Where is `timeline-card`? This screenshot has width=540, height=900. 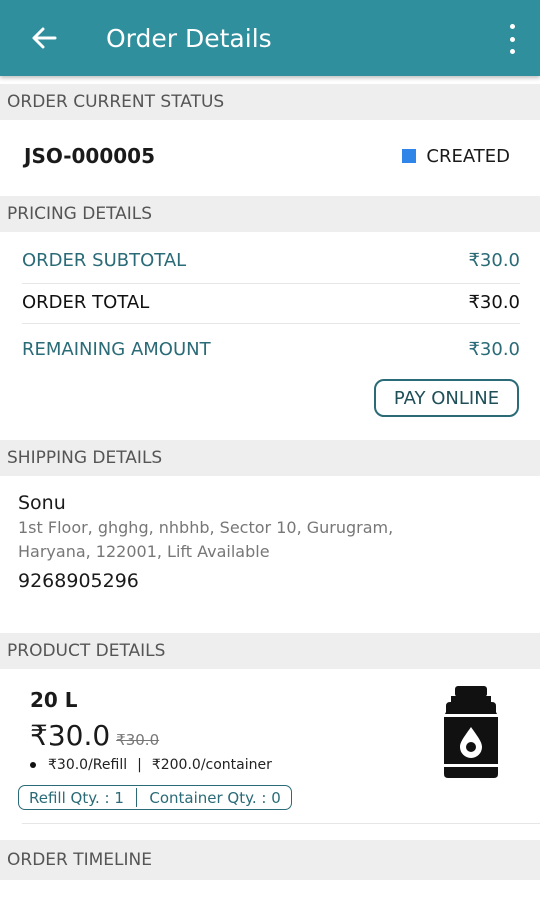 timeline-card is located at coordinates (270, 890).